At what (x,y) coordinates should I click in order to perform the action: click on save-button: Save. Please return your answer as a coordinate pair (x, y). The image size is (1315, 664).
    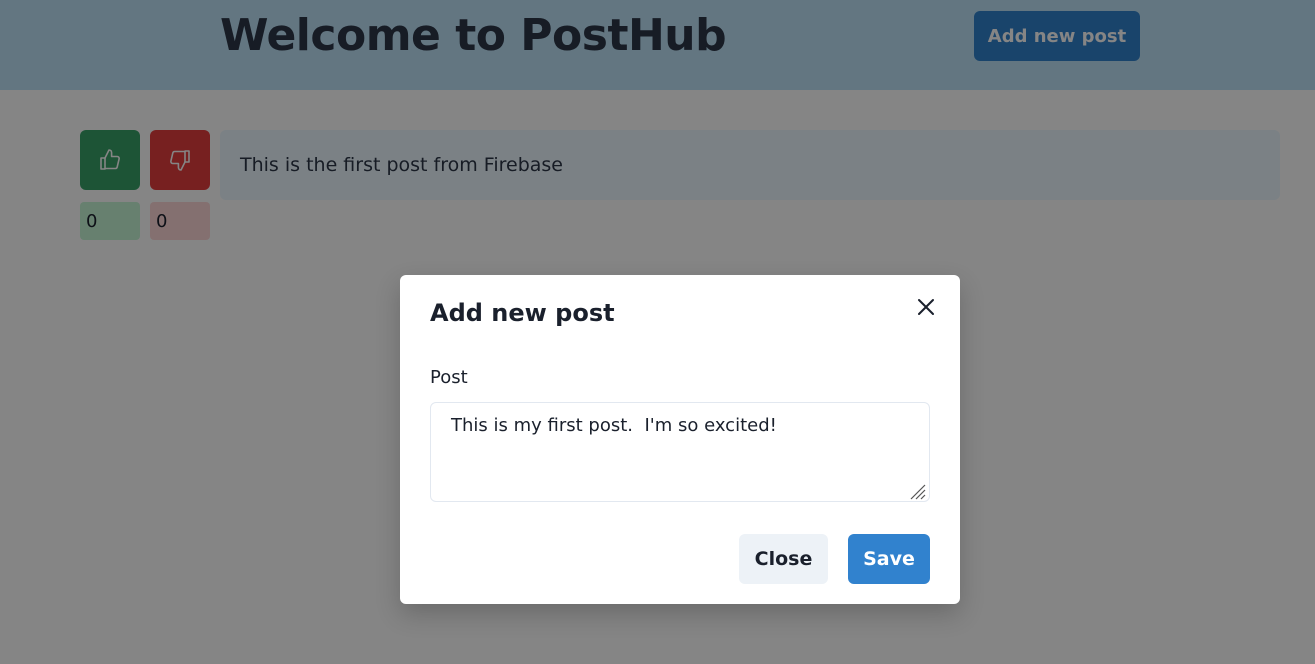
    Looking at the image, I should click on (889, 559).